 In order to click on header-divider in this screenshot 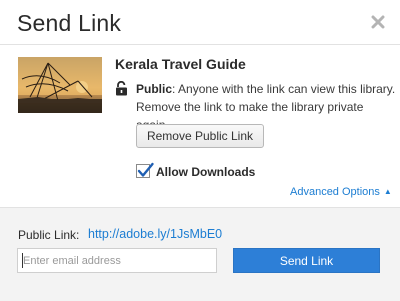, I will do `click(200, 44)`.